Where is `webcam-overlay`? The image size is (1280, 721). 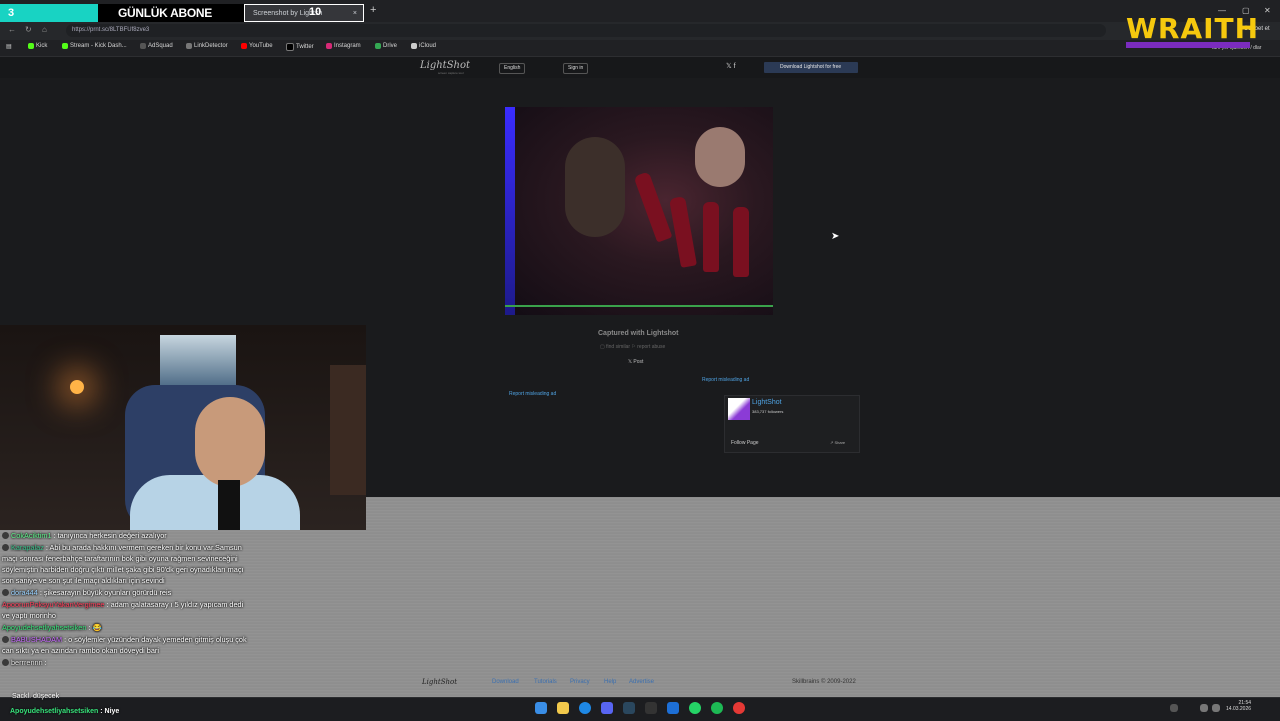
webcam-overlay is located at coordinates (183, 427).